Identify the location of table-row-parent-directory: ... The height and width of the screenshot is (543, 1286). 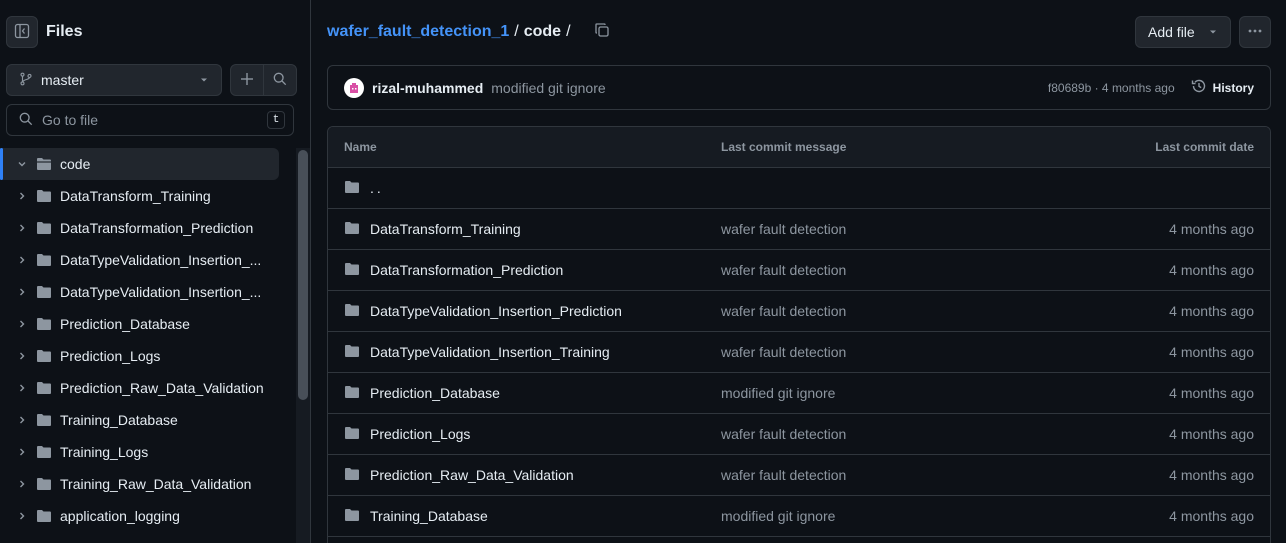
(799, 188).